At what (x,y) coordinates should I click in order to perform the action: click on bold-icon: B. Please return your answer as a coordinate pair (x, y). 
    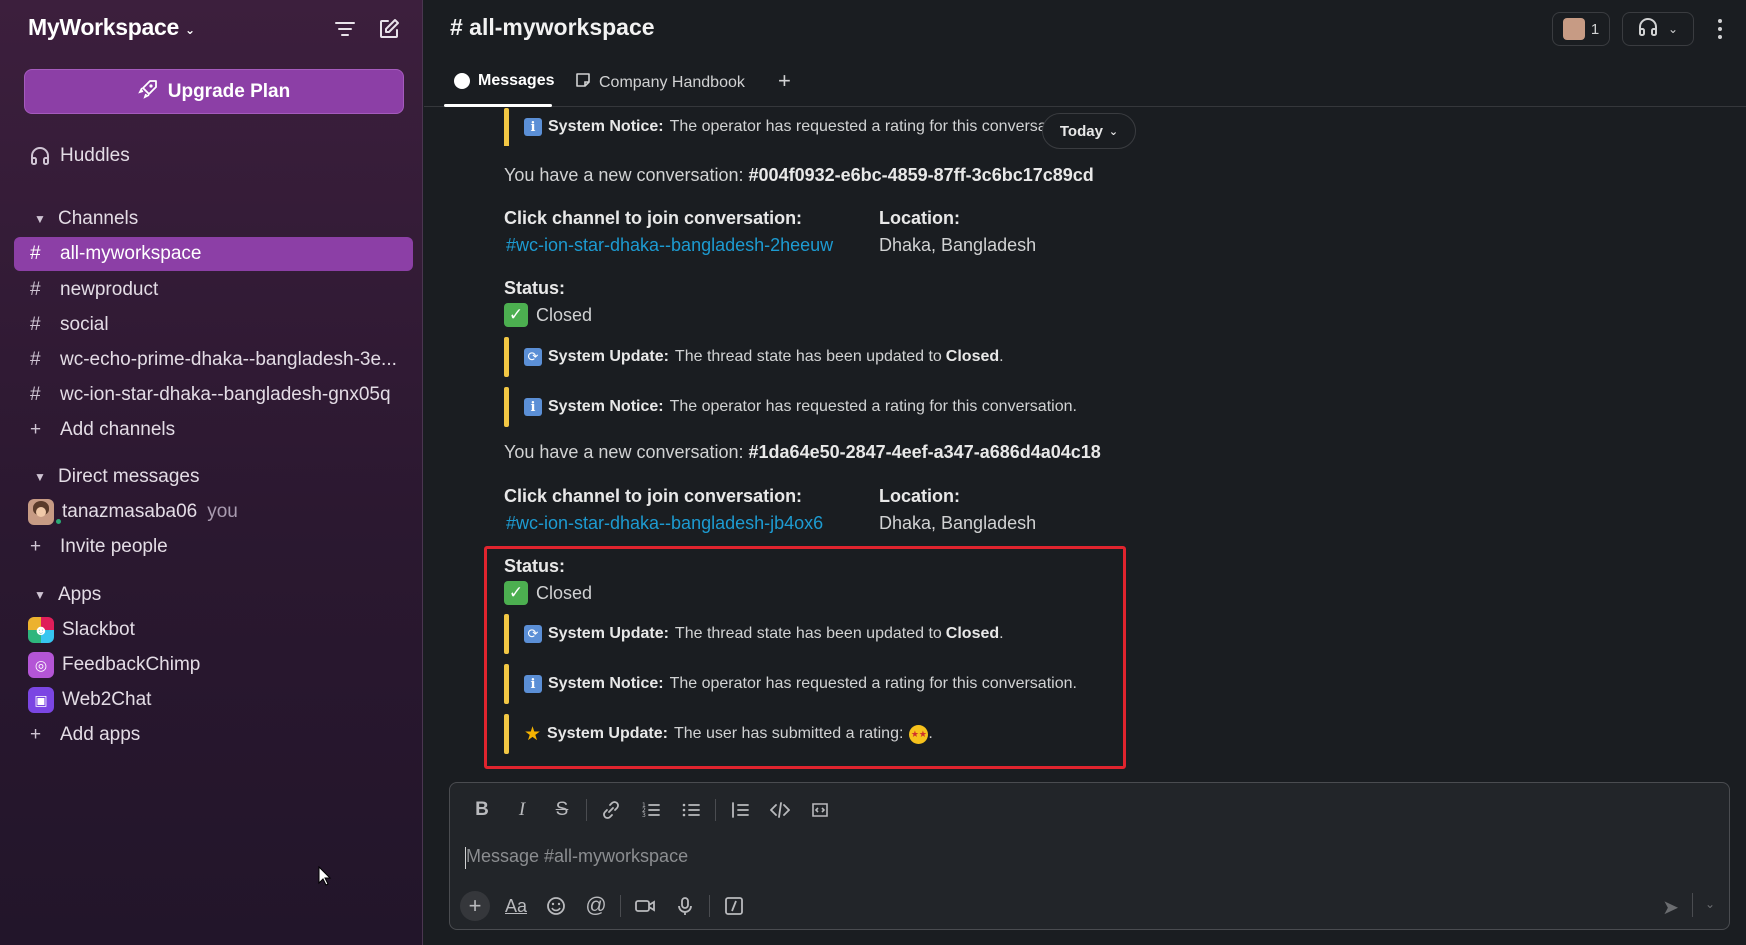
    Looking at the image, I should click on (482, 810).